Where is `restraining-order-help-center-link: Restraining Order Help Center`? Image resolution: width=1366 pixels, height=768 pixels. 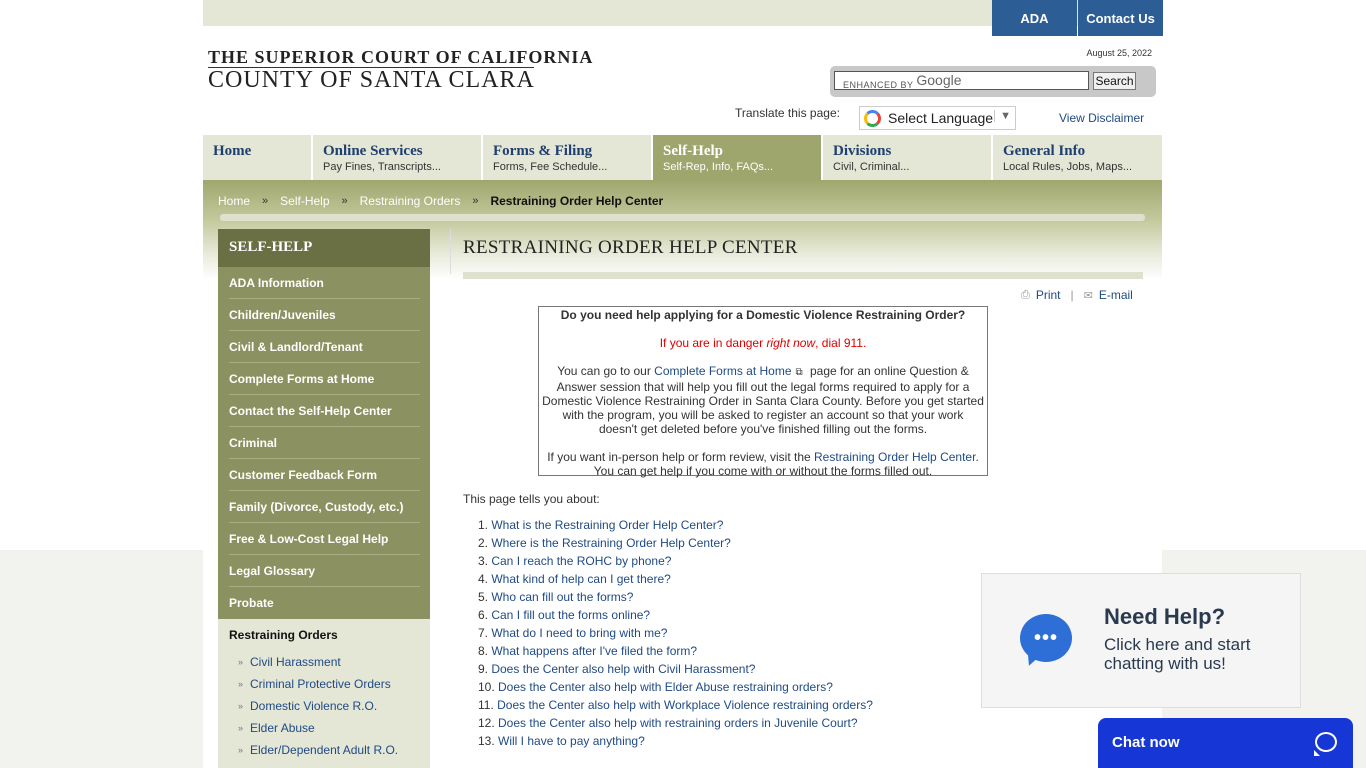 restraining-order-help-center-link: Restraining Order Help Center is located at coordinates (894, 457).